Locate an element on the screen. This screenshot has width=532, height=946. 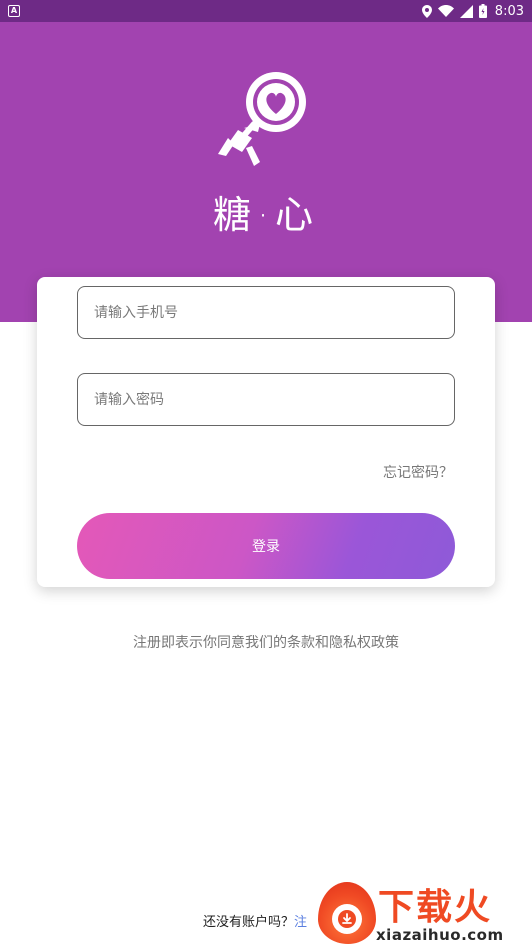
candy-heart-logo-icon is located at coordinates (262, 119).